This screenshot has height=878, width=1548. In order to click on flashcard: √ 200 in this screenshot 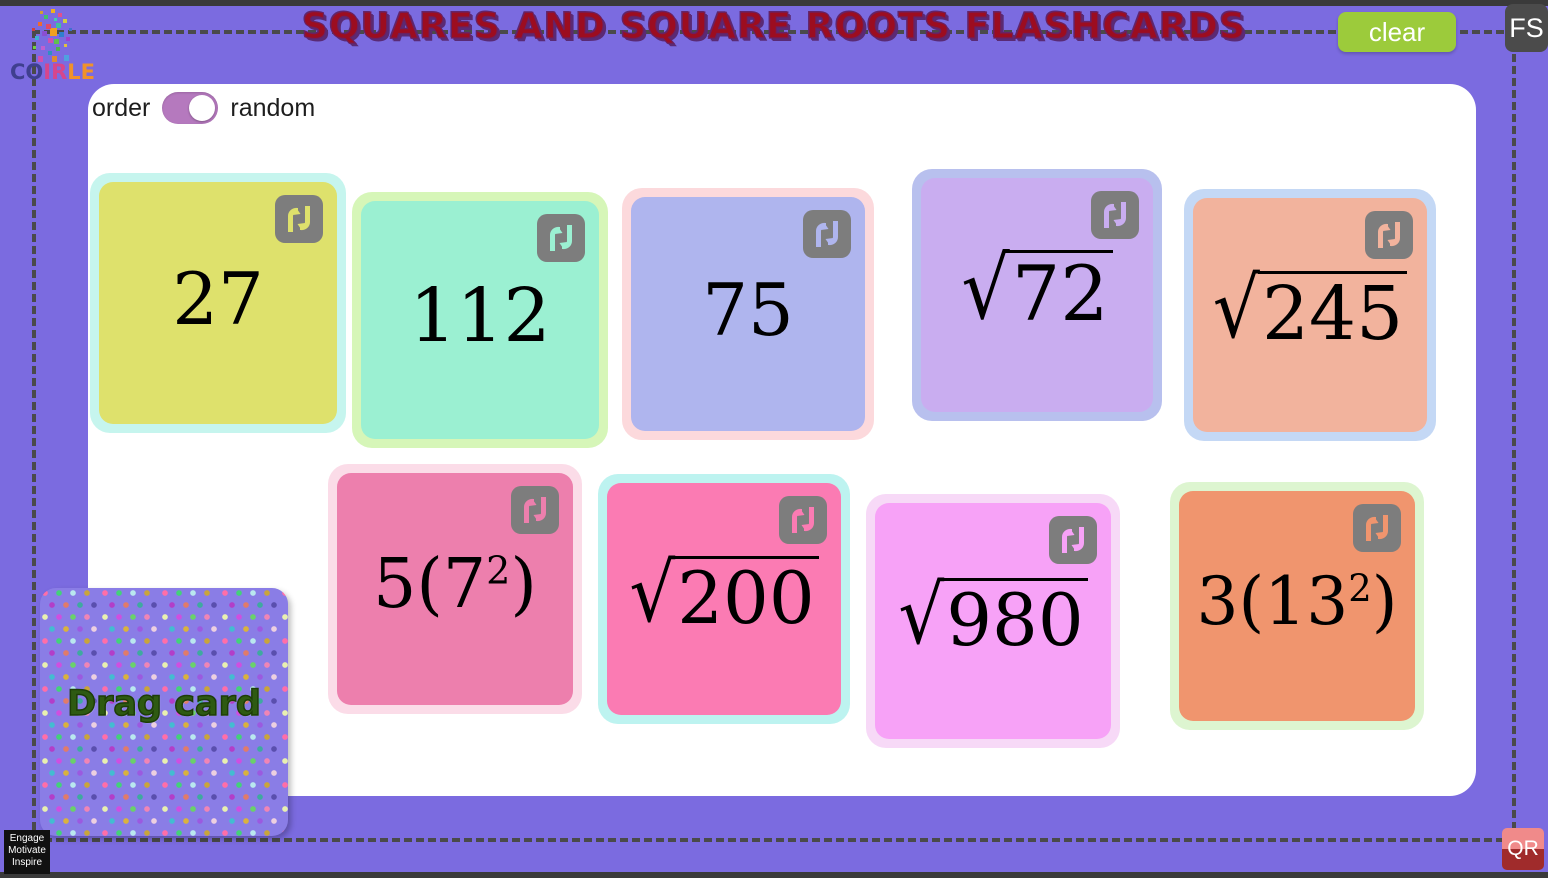, I will do `click(724, 599)`.